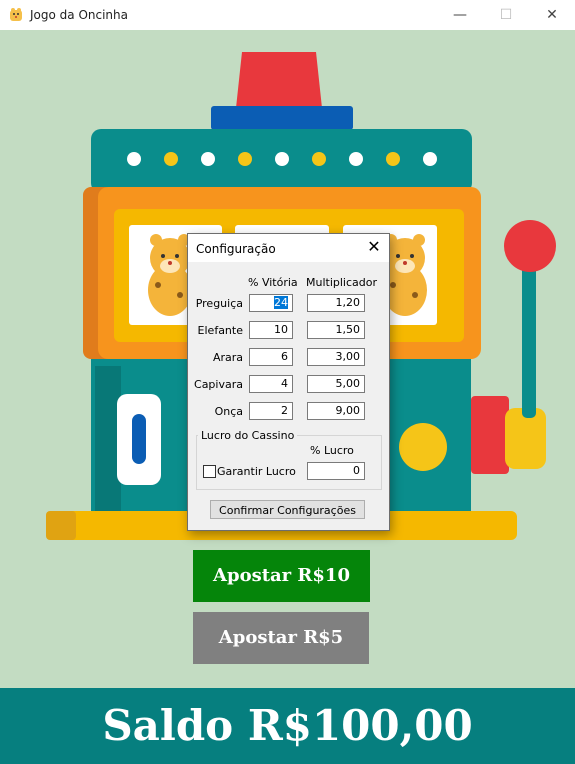 Image resolution: width=575 pixels, height=764 pixels. Describe the element at coordinates (170, 275) in the screenshot. I see `jaguar-reel-left-icon` at that location.